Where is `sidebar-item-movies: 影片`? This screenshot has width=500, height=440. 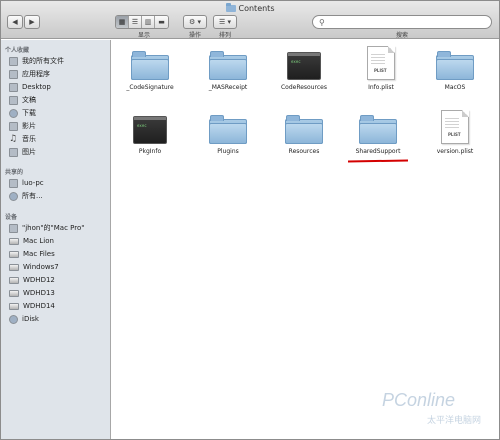
sidebar-item-movies: 影片 is located at coordinates (22, 126).